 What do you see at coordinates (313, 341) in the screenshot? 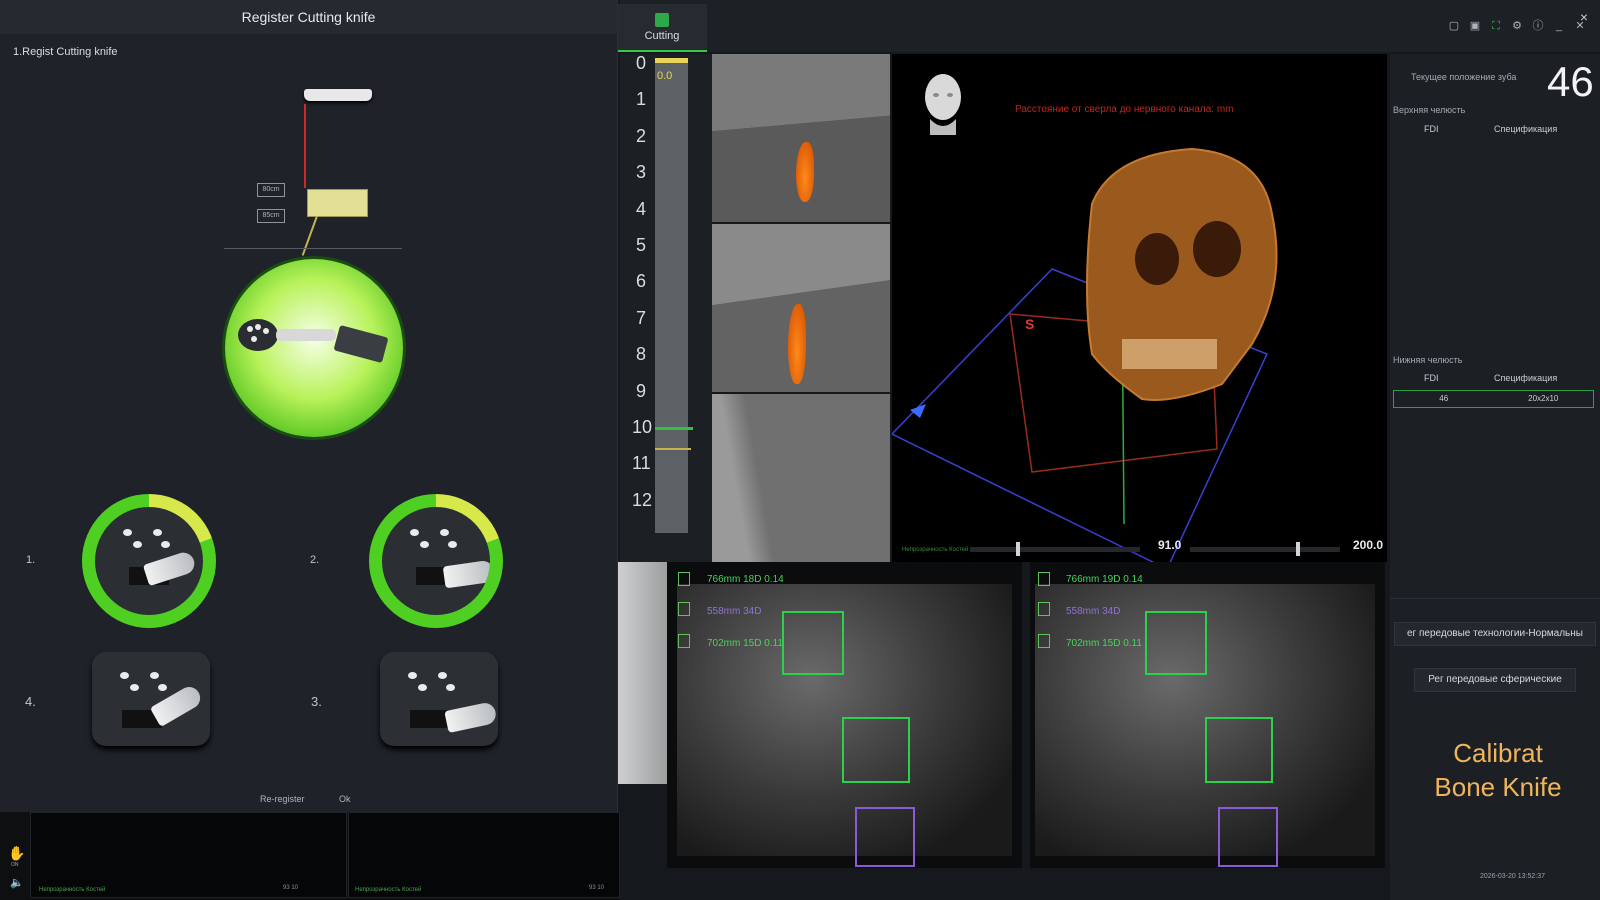
I see `knife-tracker-icon` at bounding box center [313, 341].